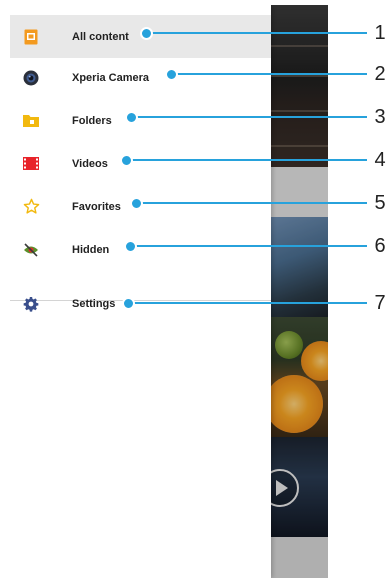 Image resolution: width=391 pixels, height=578 pixels. I want to click on video-icon, so click(31, 164).